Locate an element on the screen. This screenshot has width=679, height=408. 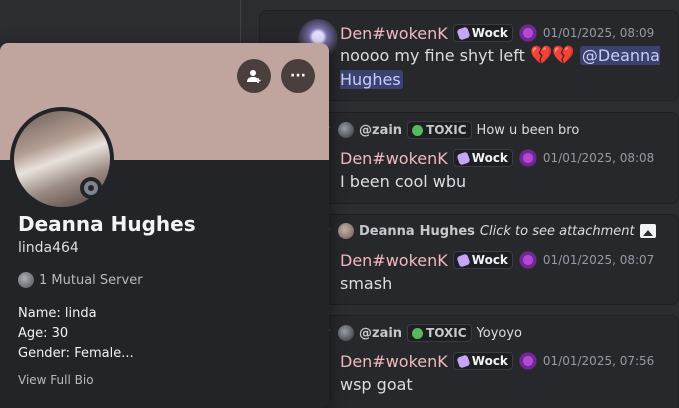
more-button: ··· is located at coordinates (298, 76).